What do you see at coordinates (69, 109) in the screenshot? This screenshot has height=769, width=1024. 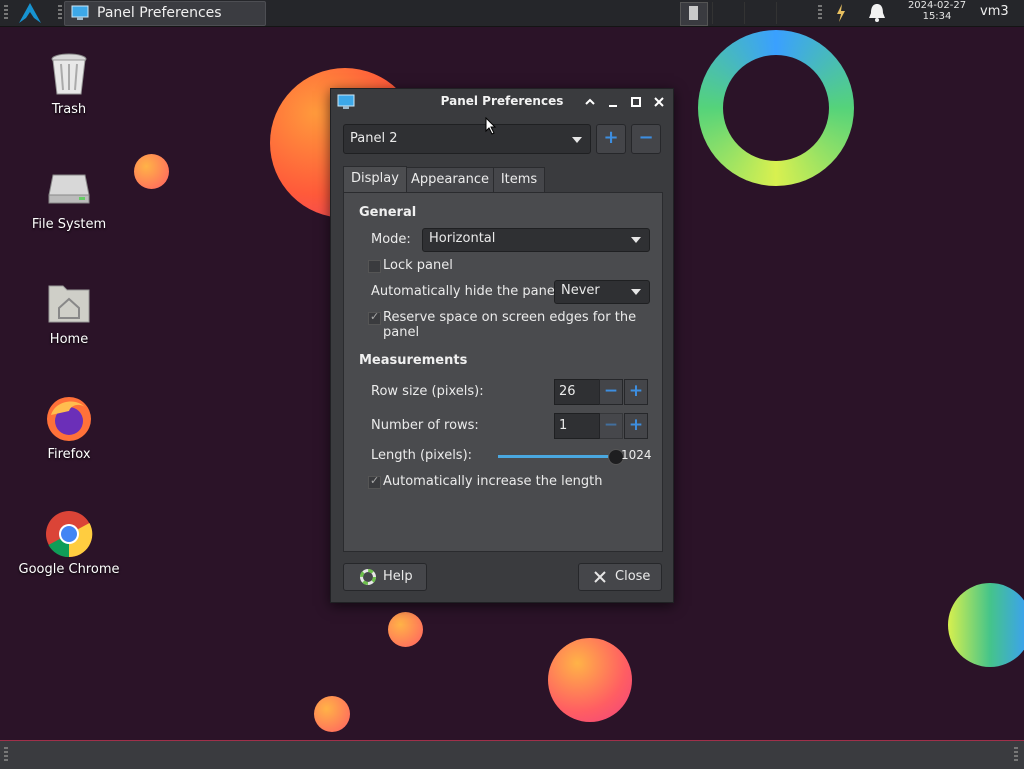 I see `desktop-icon-label: Trash` at bounding box center [69, 109].